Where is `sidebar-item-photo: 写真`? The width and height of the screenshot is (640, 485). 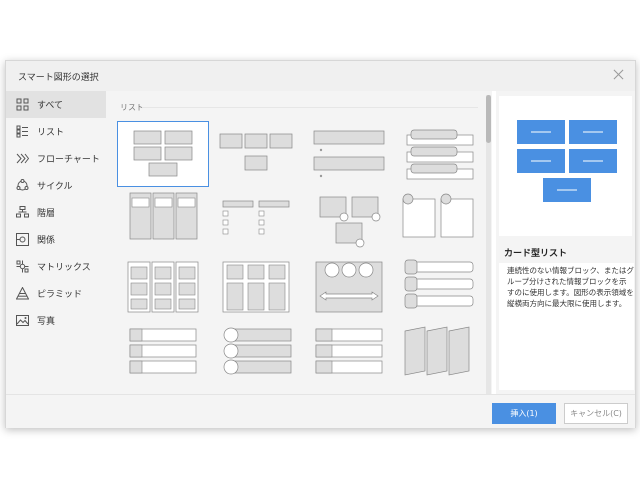
sidebar-item-photo: 写真 is located at coordinates (56, 320).